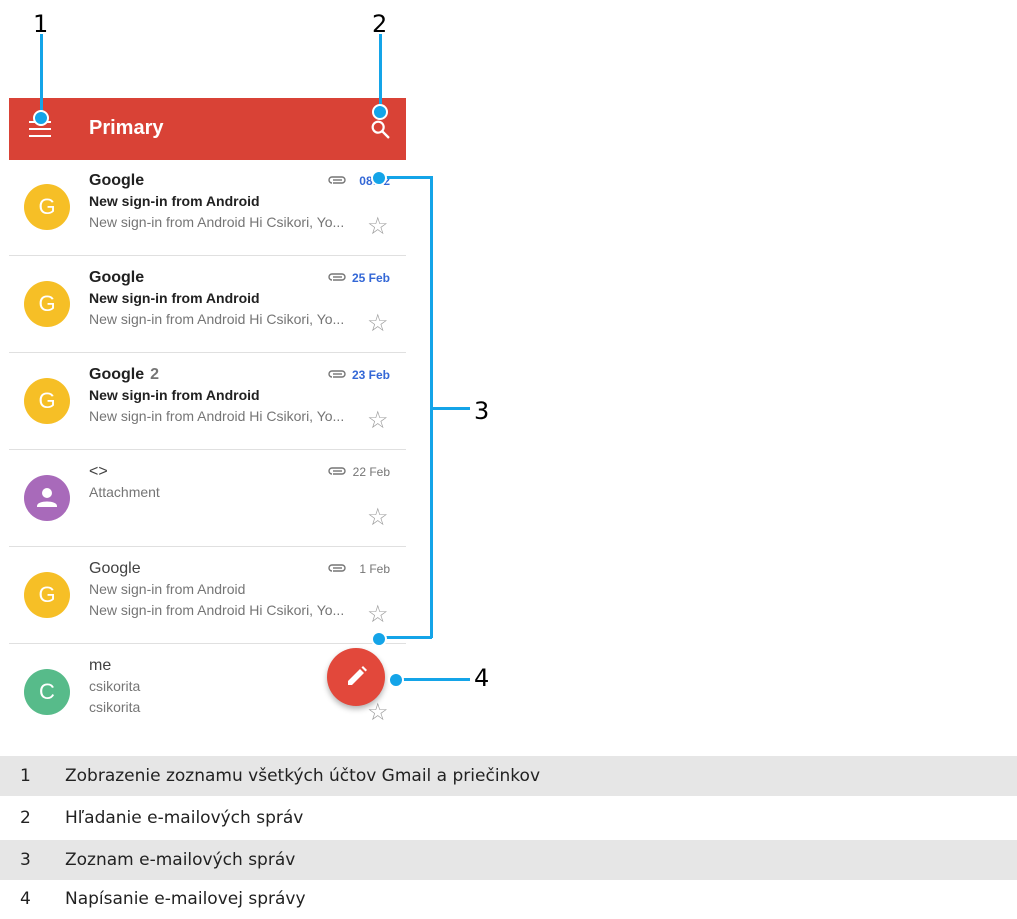  I want to click on legend-text: Zoznam e-mailových správ, so click(180, 860).